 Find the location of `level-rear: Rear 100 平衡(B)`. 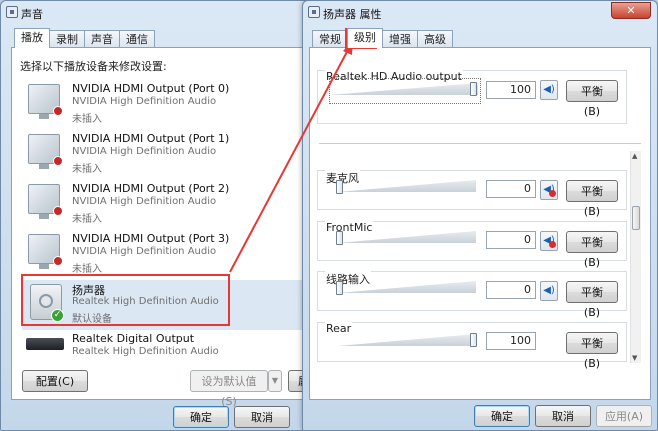

level-rear: Rear 100 平衡(B) is located at coordinates (472, 346).